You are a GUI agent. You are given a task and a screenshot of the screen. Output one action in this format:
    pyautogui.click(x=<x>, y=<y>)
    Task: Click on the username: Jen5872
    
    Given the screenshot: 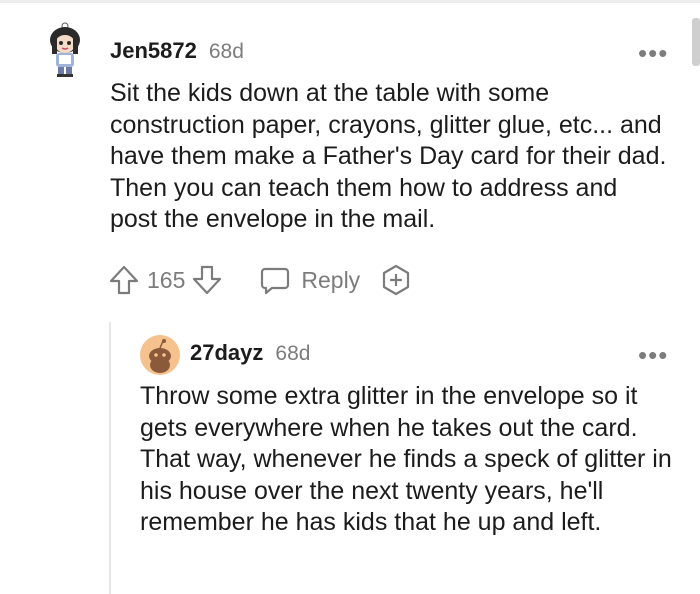 What is the action you would take?
    pyautogui.click(x=153, y=51)
    